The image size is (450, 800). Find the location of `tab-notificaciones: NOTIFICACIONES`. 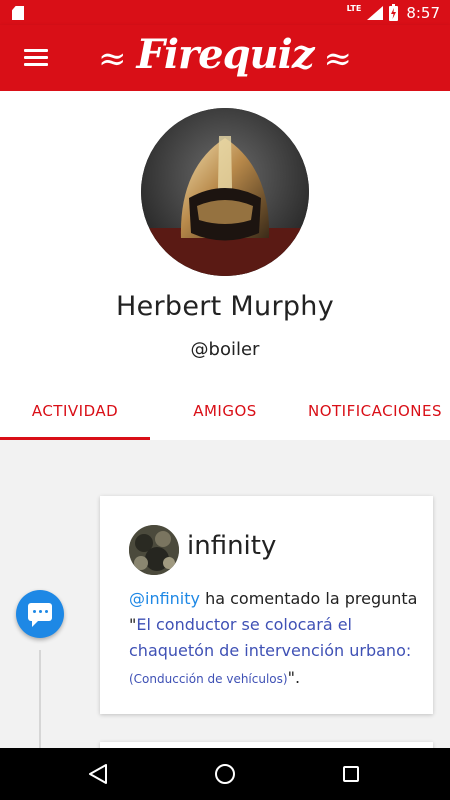

tab-notificaciones: NOTIFICACIONES is located at coordinates (375, 412).